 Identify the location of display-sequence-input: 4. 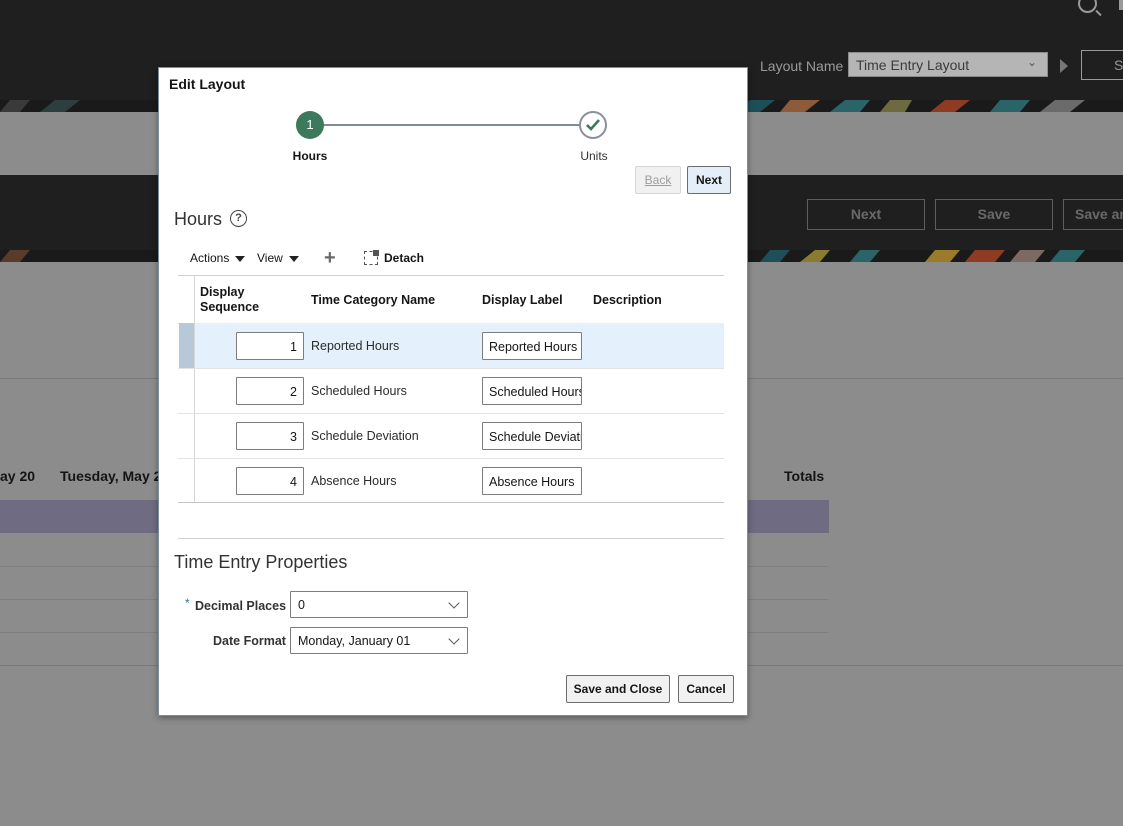
(270, 481).